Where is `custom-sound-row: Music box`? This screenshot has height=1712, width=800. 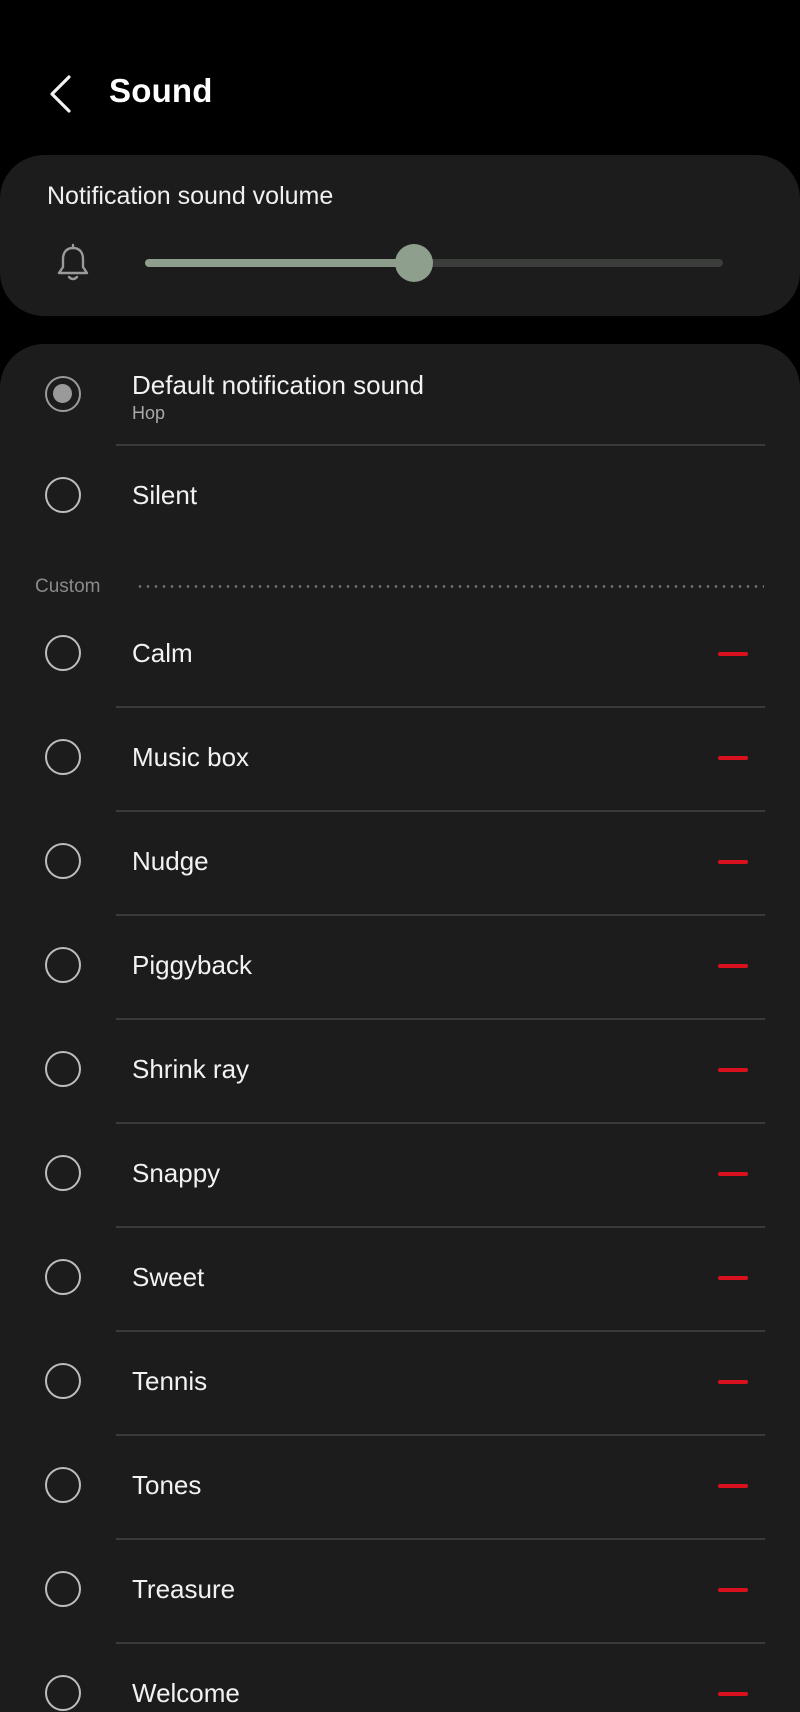
custom-sound-row: Music box is located at coordinates (400, 760).